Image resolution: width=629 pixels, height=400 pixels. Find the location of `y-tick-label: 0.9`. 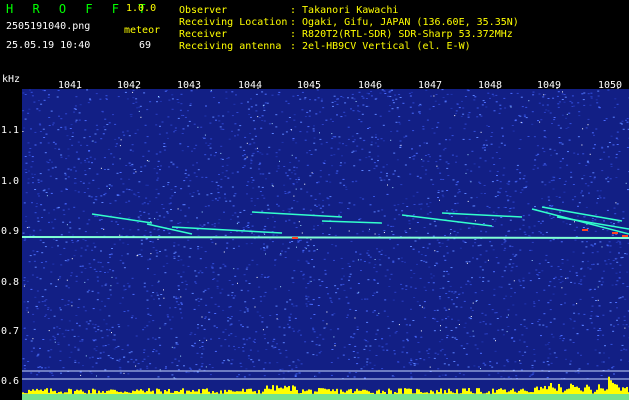

y-tick-label: 0.9 is located at coordinates (10, 231).